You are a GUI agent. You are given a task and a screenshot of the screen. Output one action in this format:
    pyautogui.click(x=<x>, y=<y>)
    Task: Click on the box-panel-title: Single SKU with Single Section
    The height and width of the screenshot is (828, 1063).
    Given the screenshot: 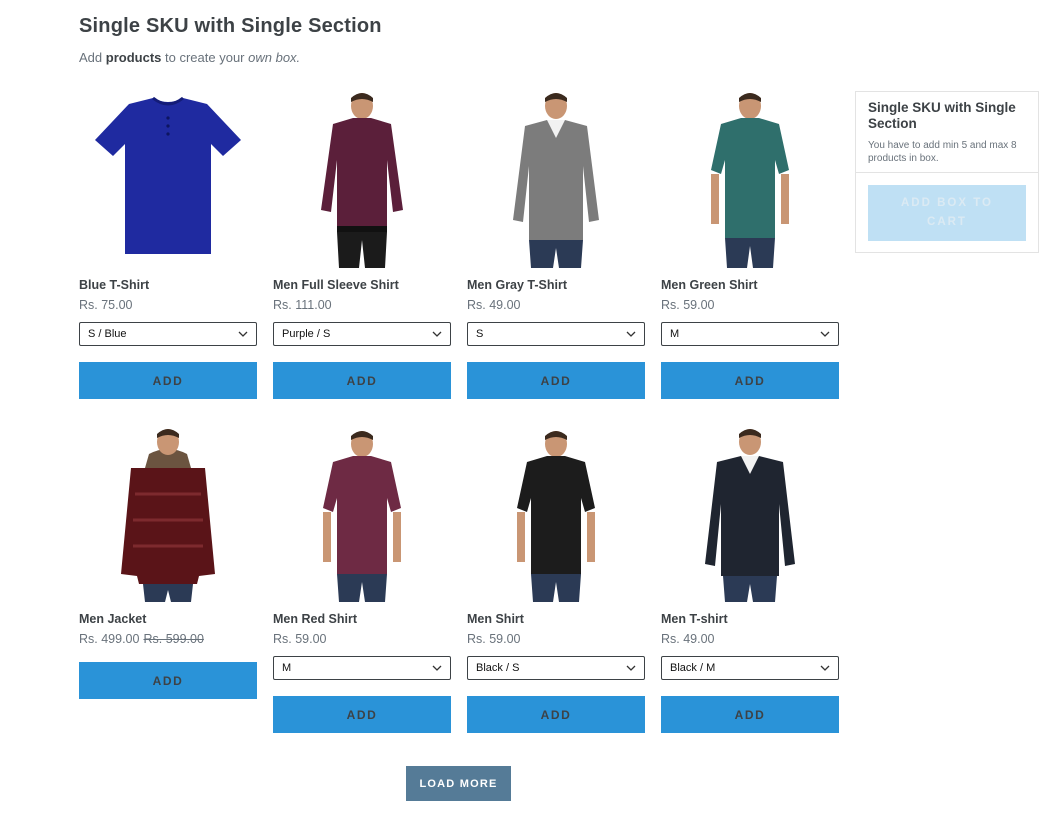 What is the action you would take?
    pyautogui.click(x=942, y=115)
    